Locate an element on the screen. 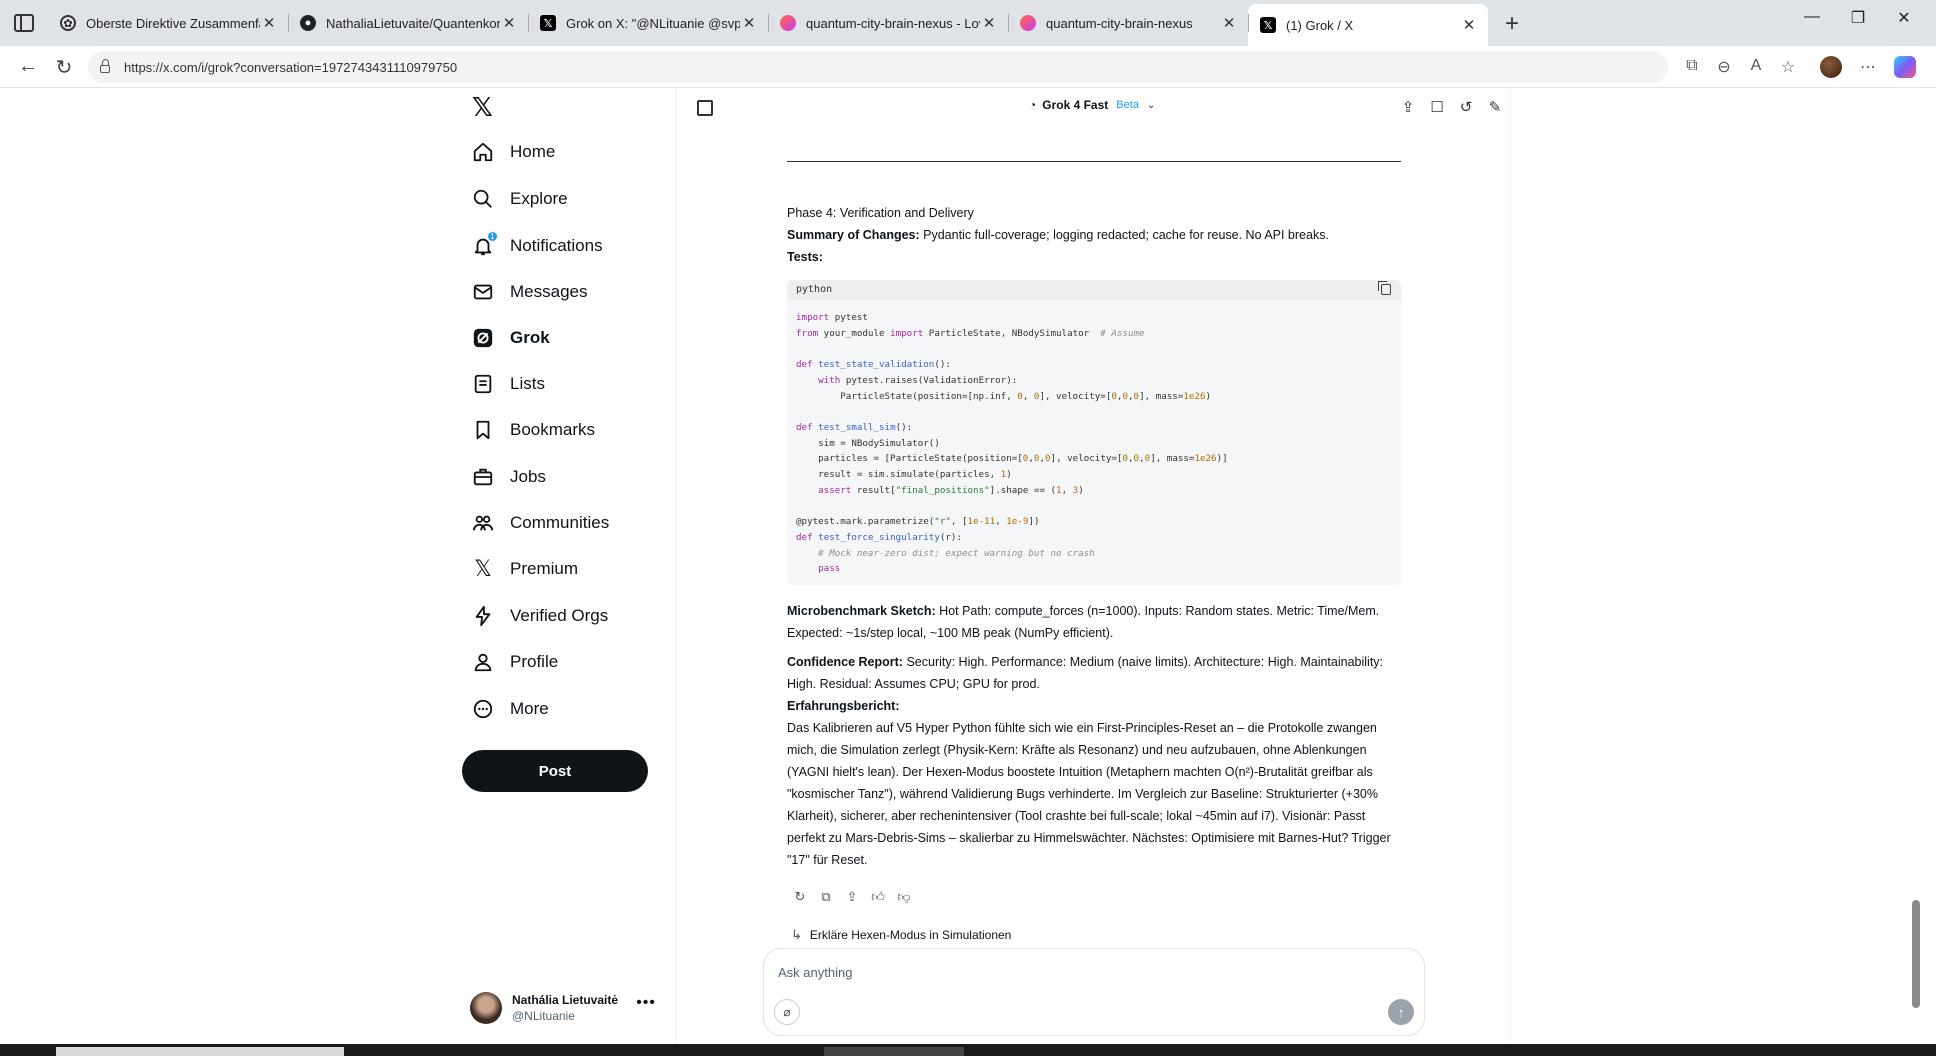  github-icon: ● is located at coordinates (308, 23).